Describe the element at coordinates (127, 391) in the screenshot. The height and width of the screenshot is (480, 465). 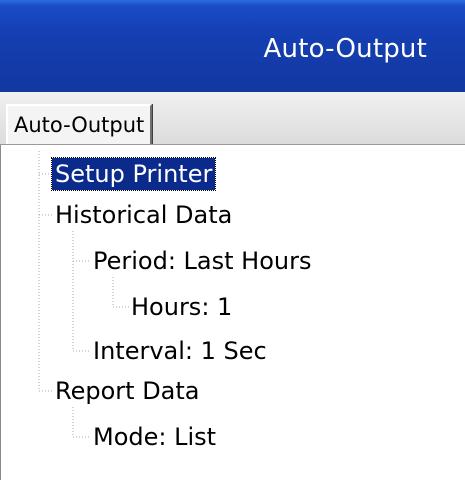
I see `tree-node-report-data: Report Data` at that location.